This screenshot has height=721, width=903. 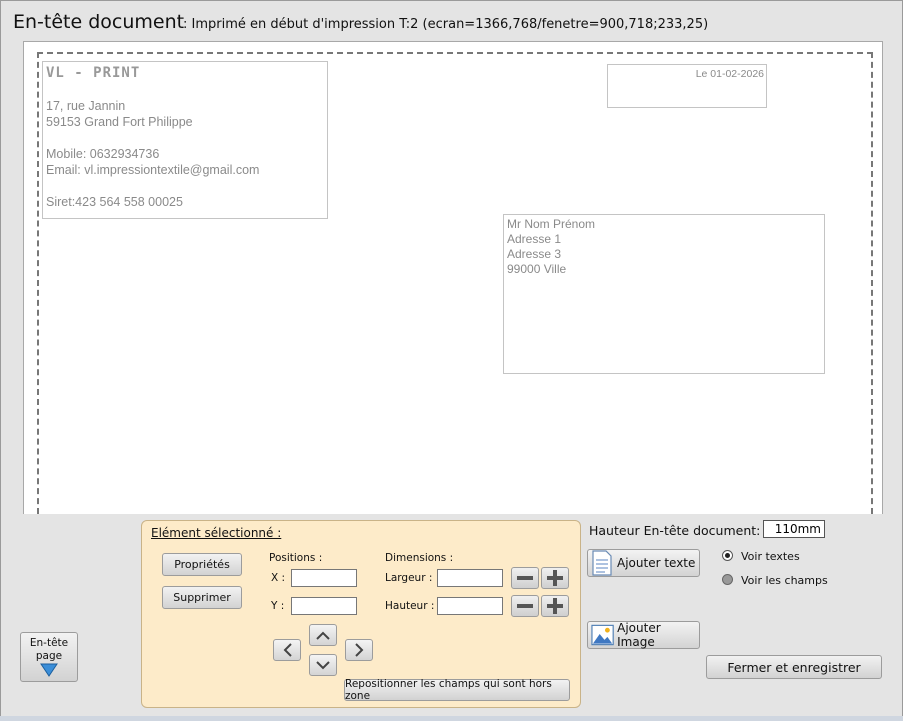 I want to click on chevron-left-icon, so click(x=287, y=650).